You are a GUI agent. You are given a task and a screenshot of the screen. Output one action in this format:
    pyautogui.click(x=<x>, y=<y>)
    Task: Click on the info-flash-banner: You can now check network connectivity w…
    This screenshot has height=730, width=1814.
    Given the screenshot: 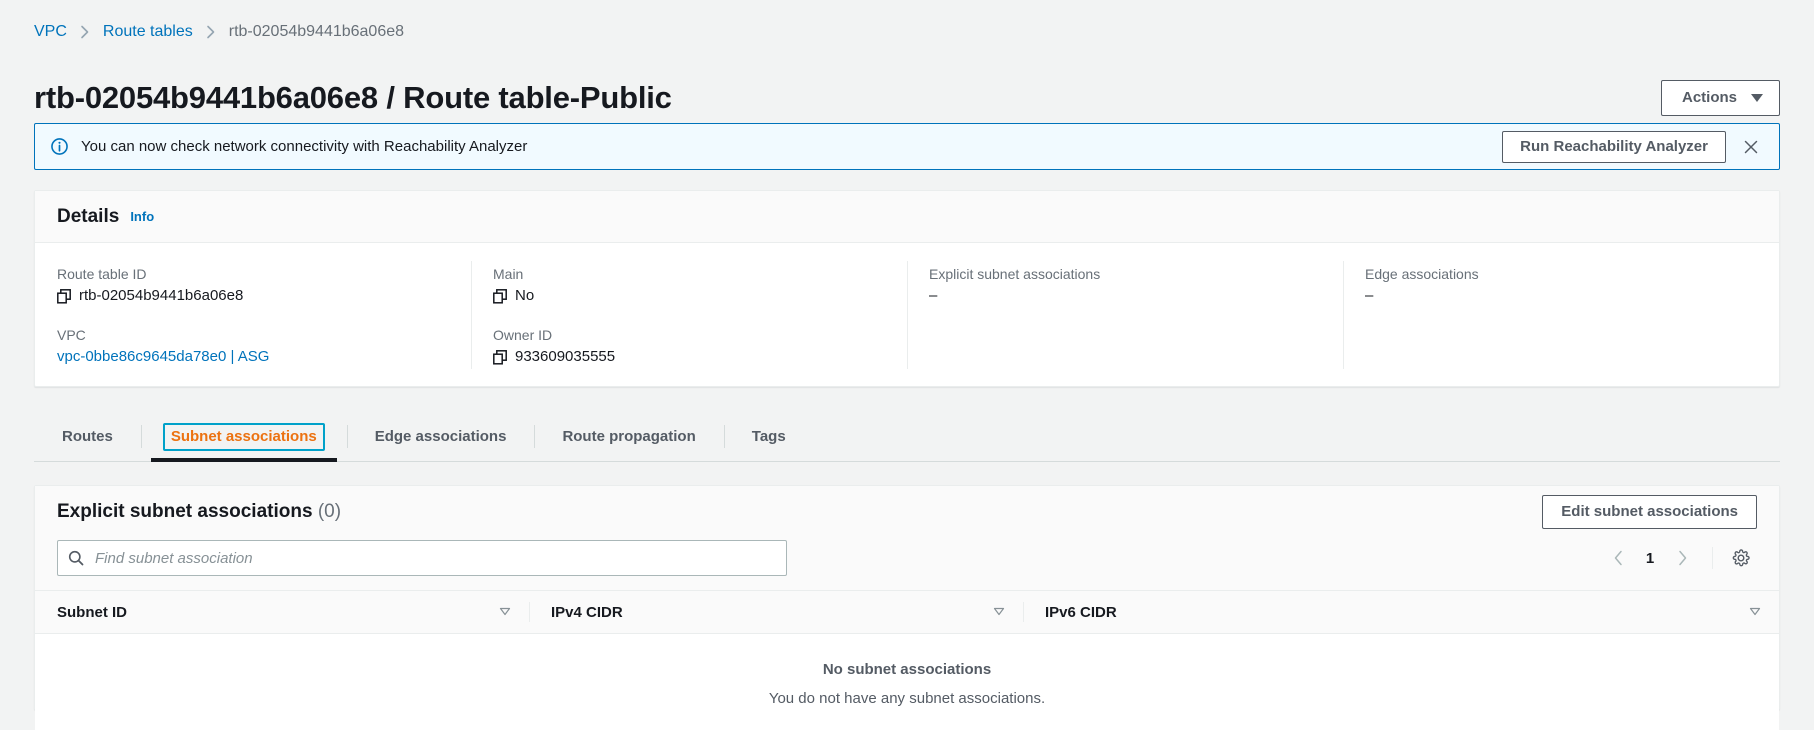 What is the action you would take?
    pyautogui.click(x=907, y=146)
    